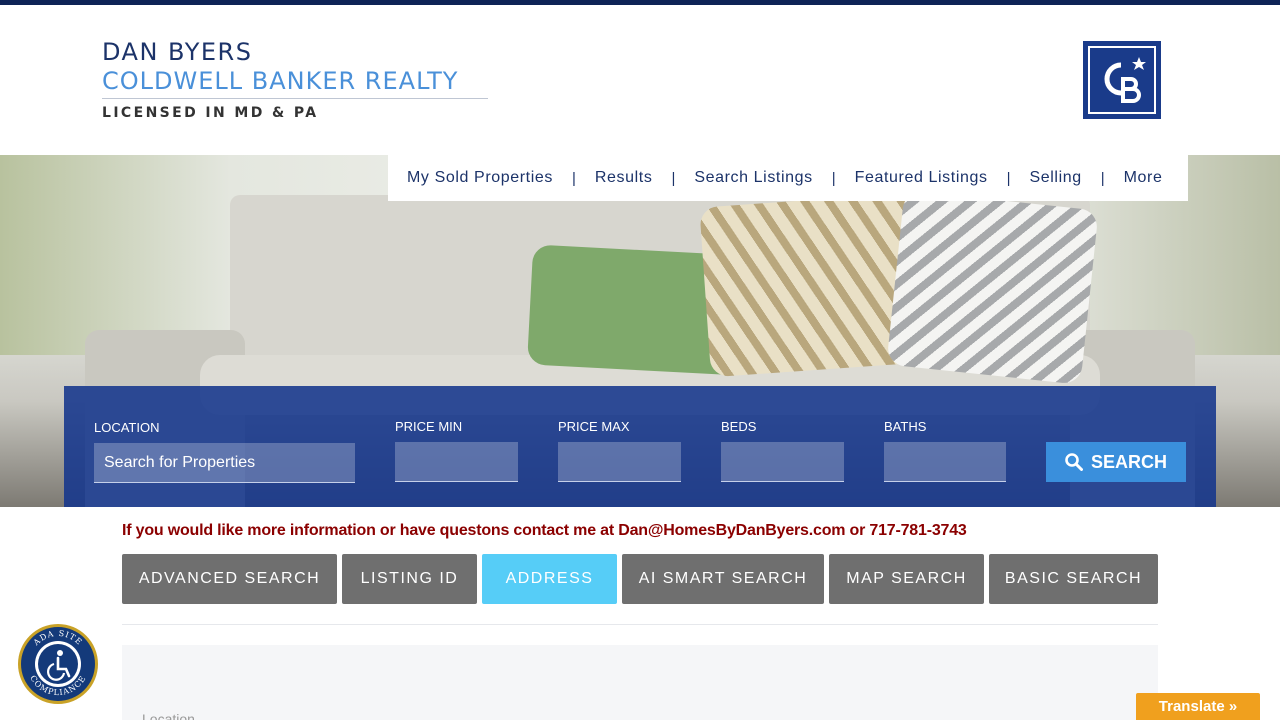 The width and height of the screenshot is (1280, 720). What do you see at coordinates (624, 178) in the screenshot?
I see `nav-item-results: Results` at bounding box center [624, 178].